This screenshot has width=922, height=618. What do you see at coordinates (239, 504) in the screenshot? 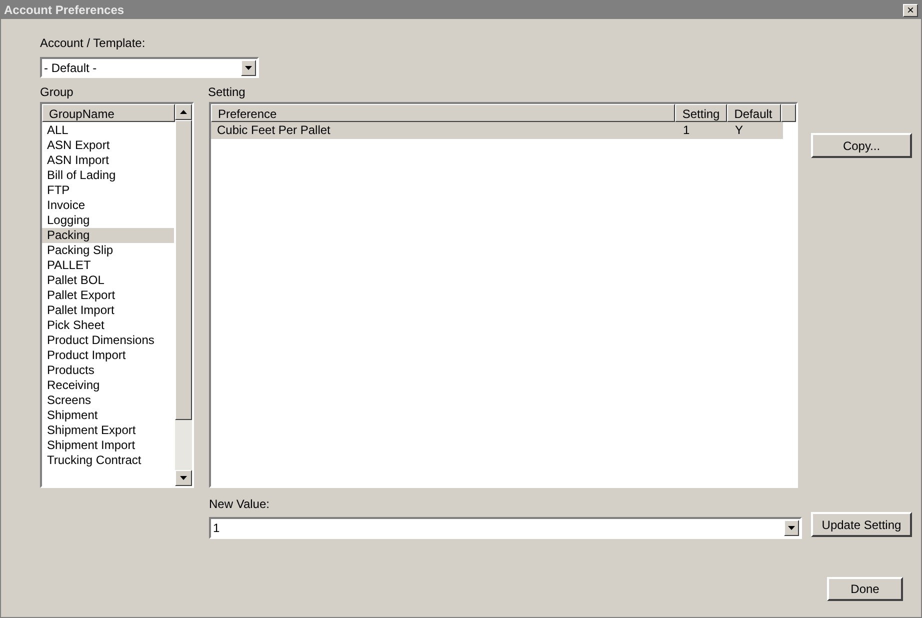
I see `field-label: New Value:` at bounding box center [239, 504].